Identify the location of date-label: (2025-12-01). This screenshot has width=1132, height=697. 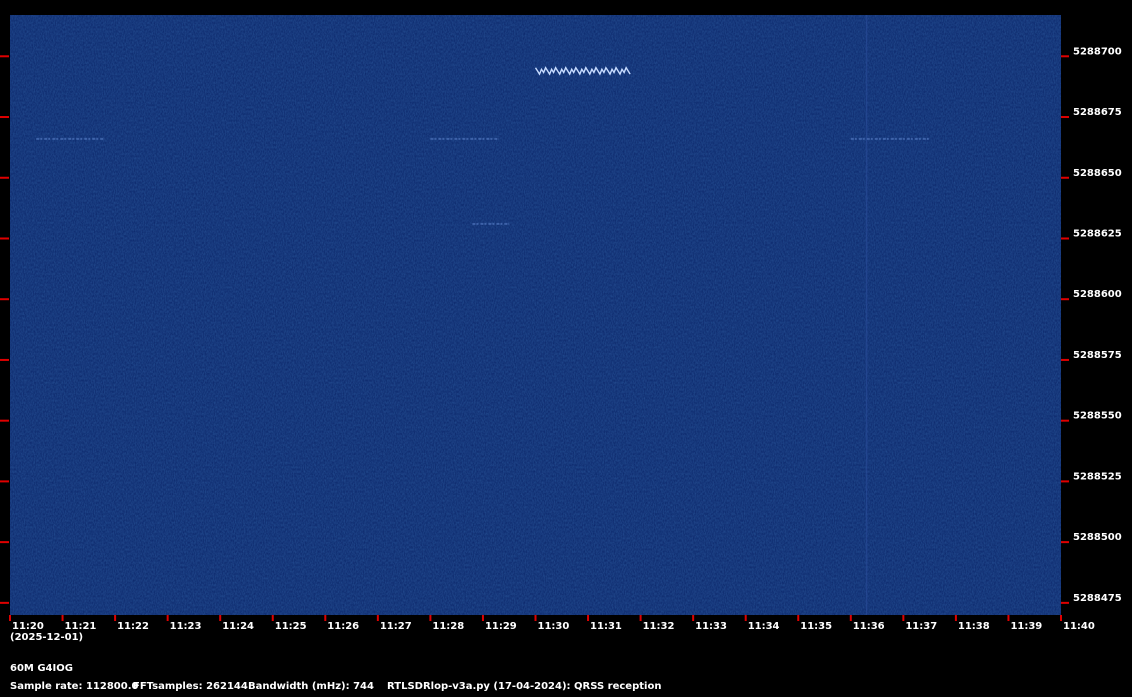
(47, 637).